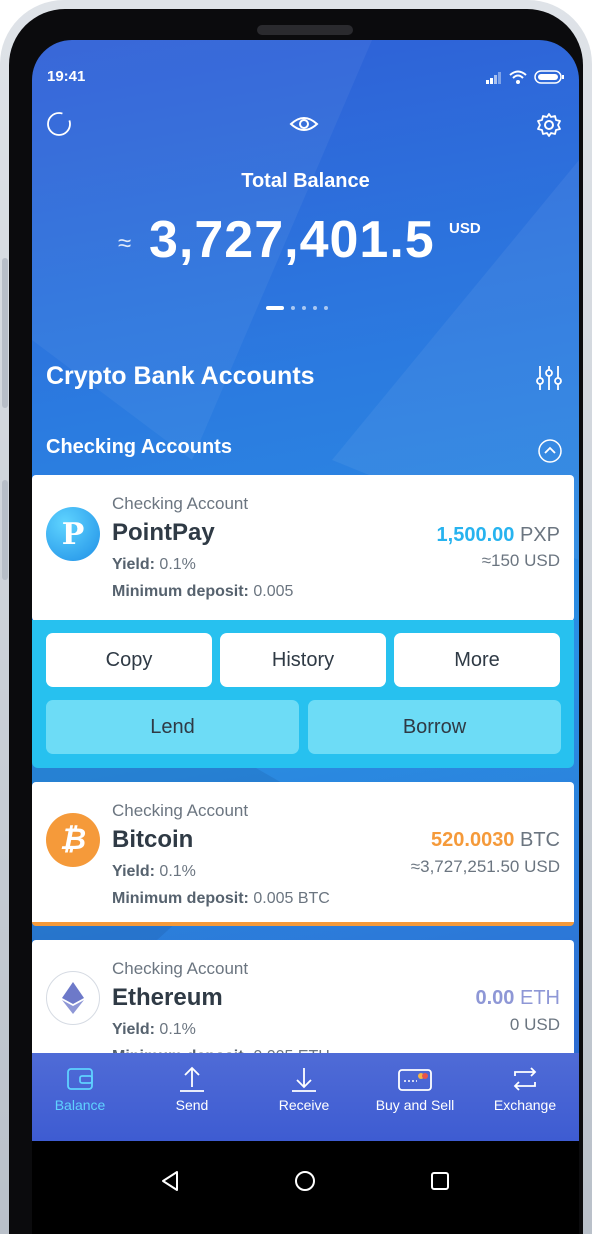 The image size is (592, 1234). I want to click on battery-icon, so click(549, 79).